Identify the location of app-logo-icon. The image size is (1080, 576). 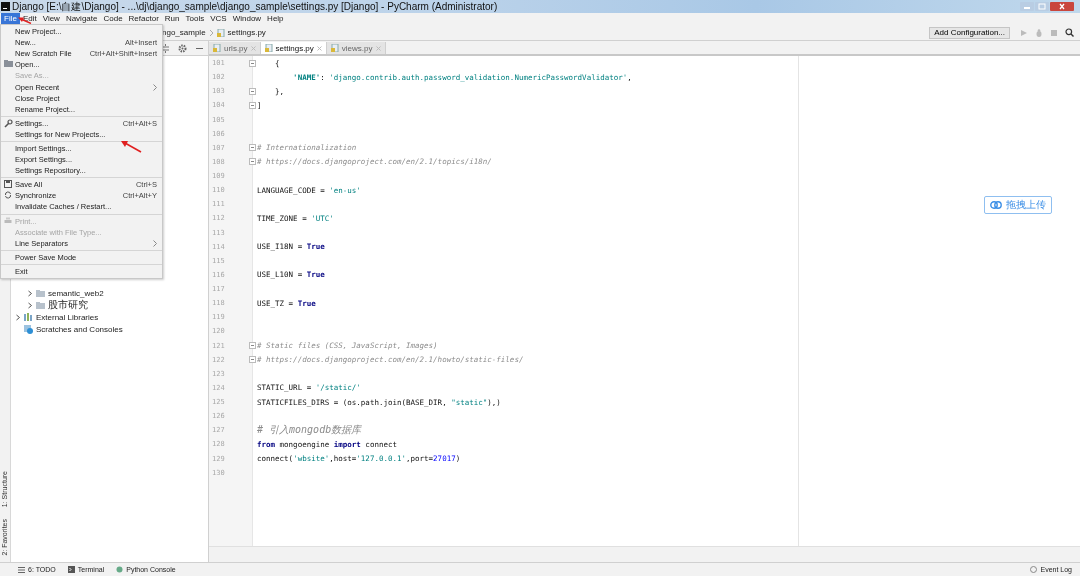
(5, 6).